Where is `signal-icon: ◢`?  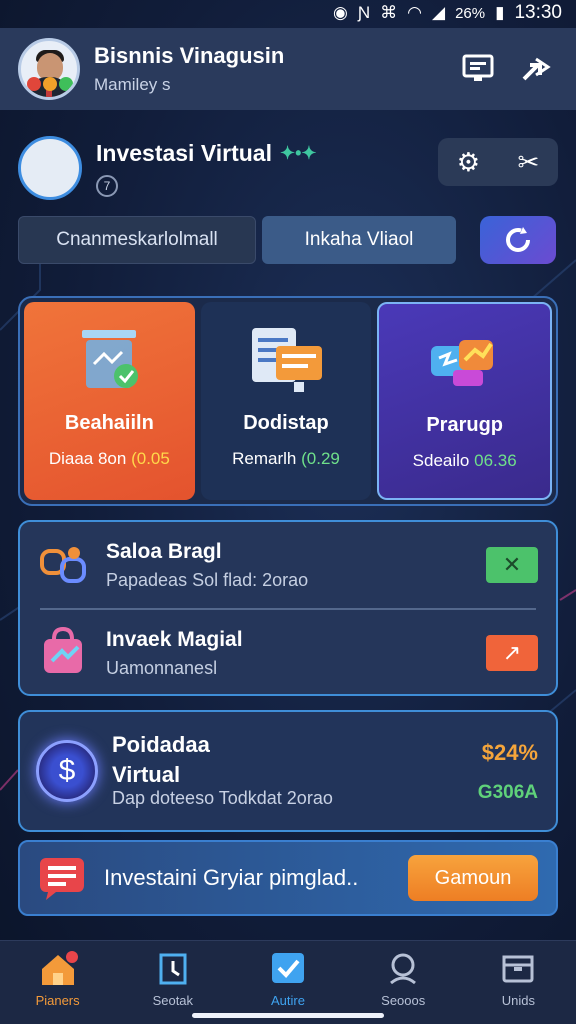 signal-icon: ◢ is located at coordinates (438, 12).